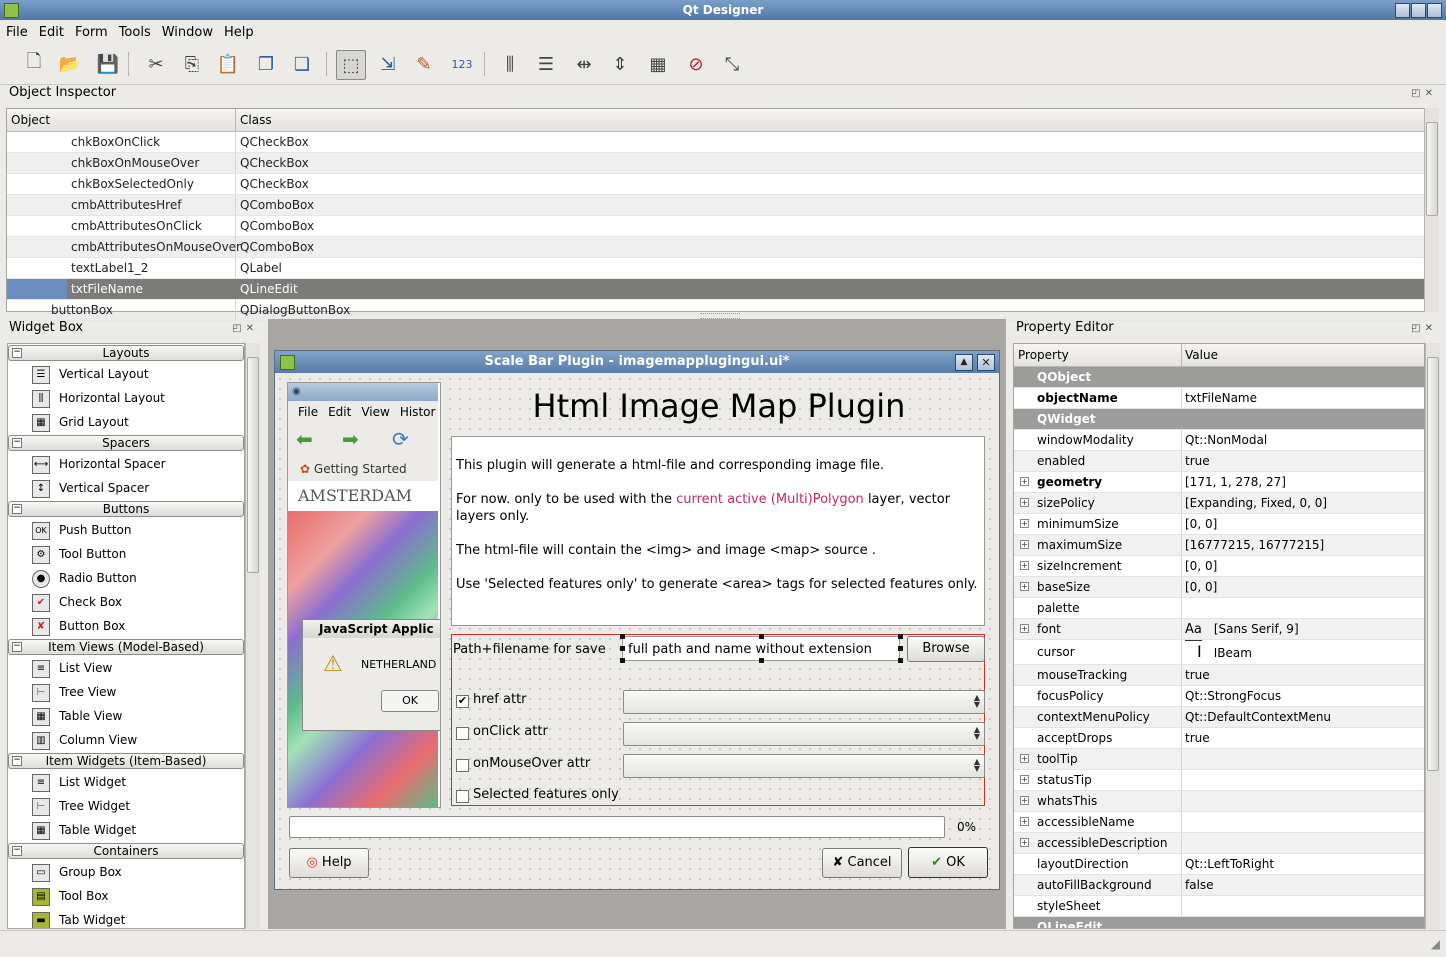 This screenshot has height=957, width=1446. What do you see at coordinates (126, 896) in the screenshot?
I see `list-item: ▤ Tool Box` at bounding box center [126, 896].